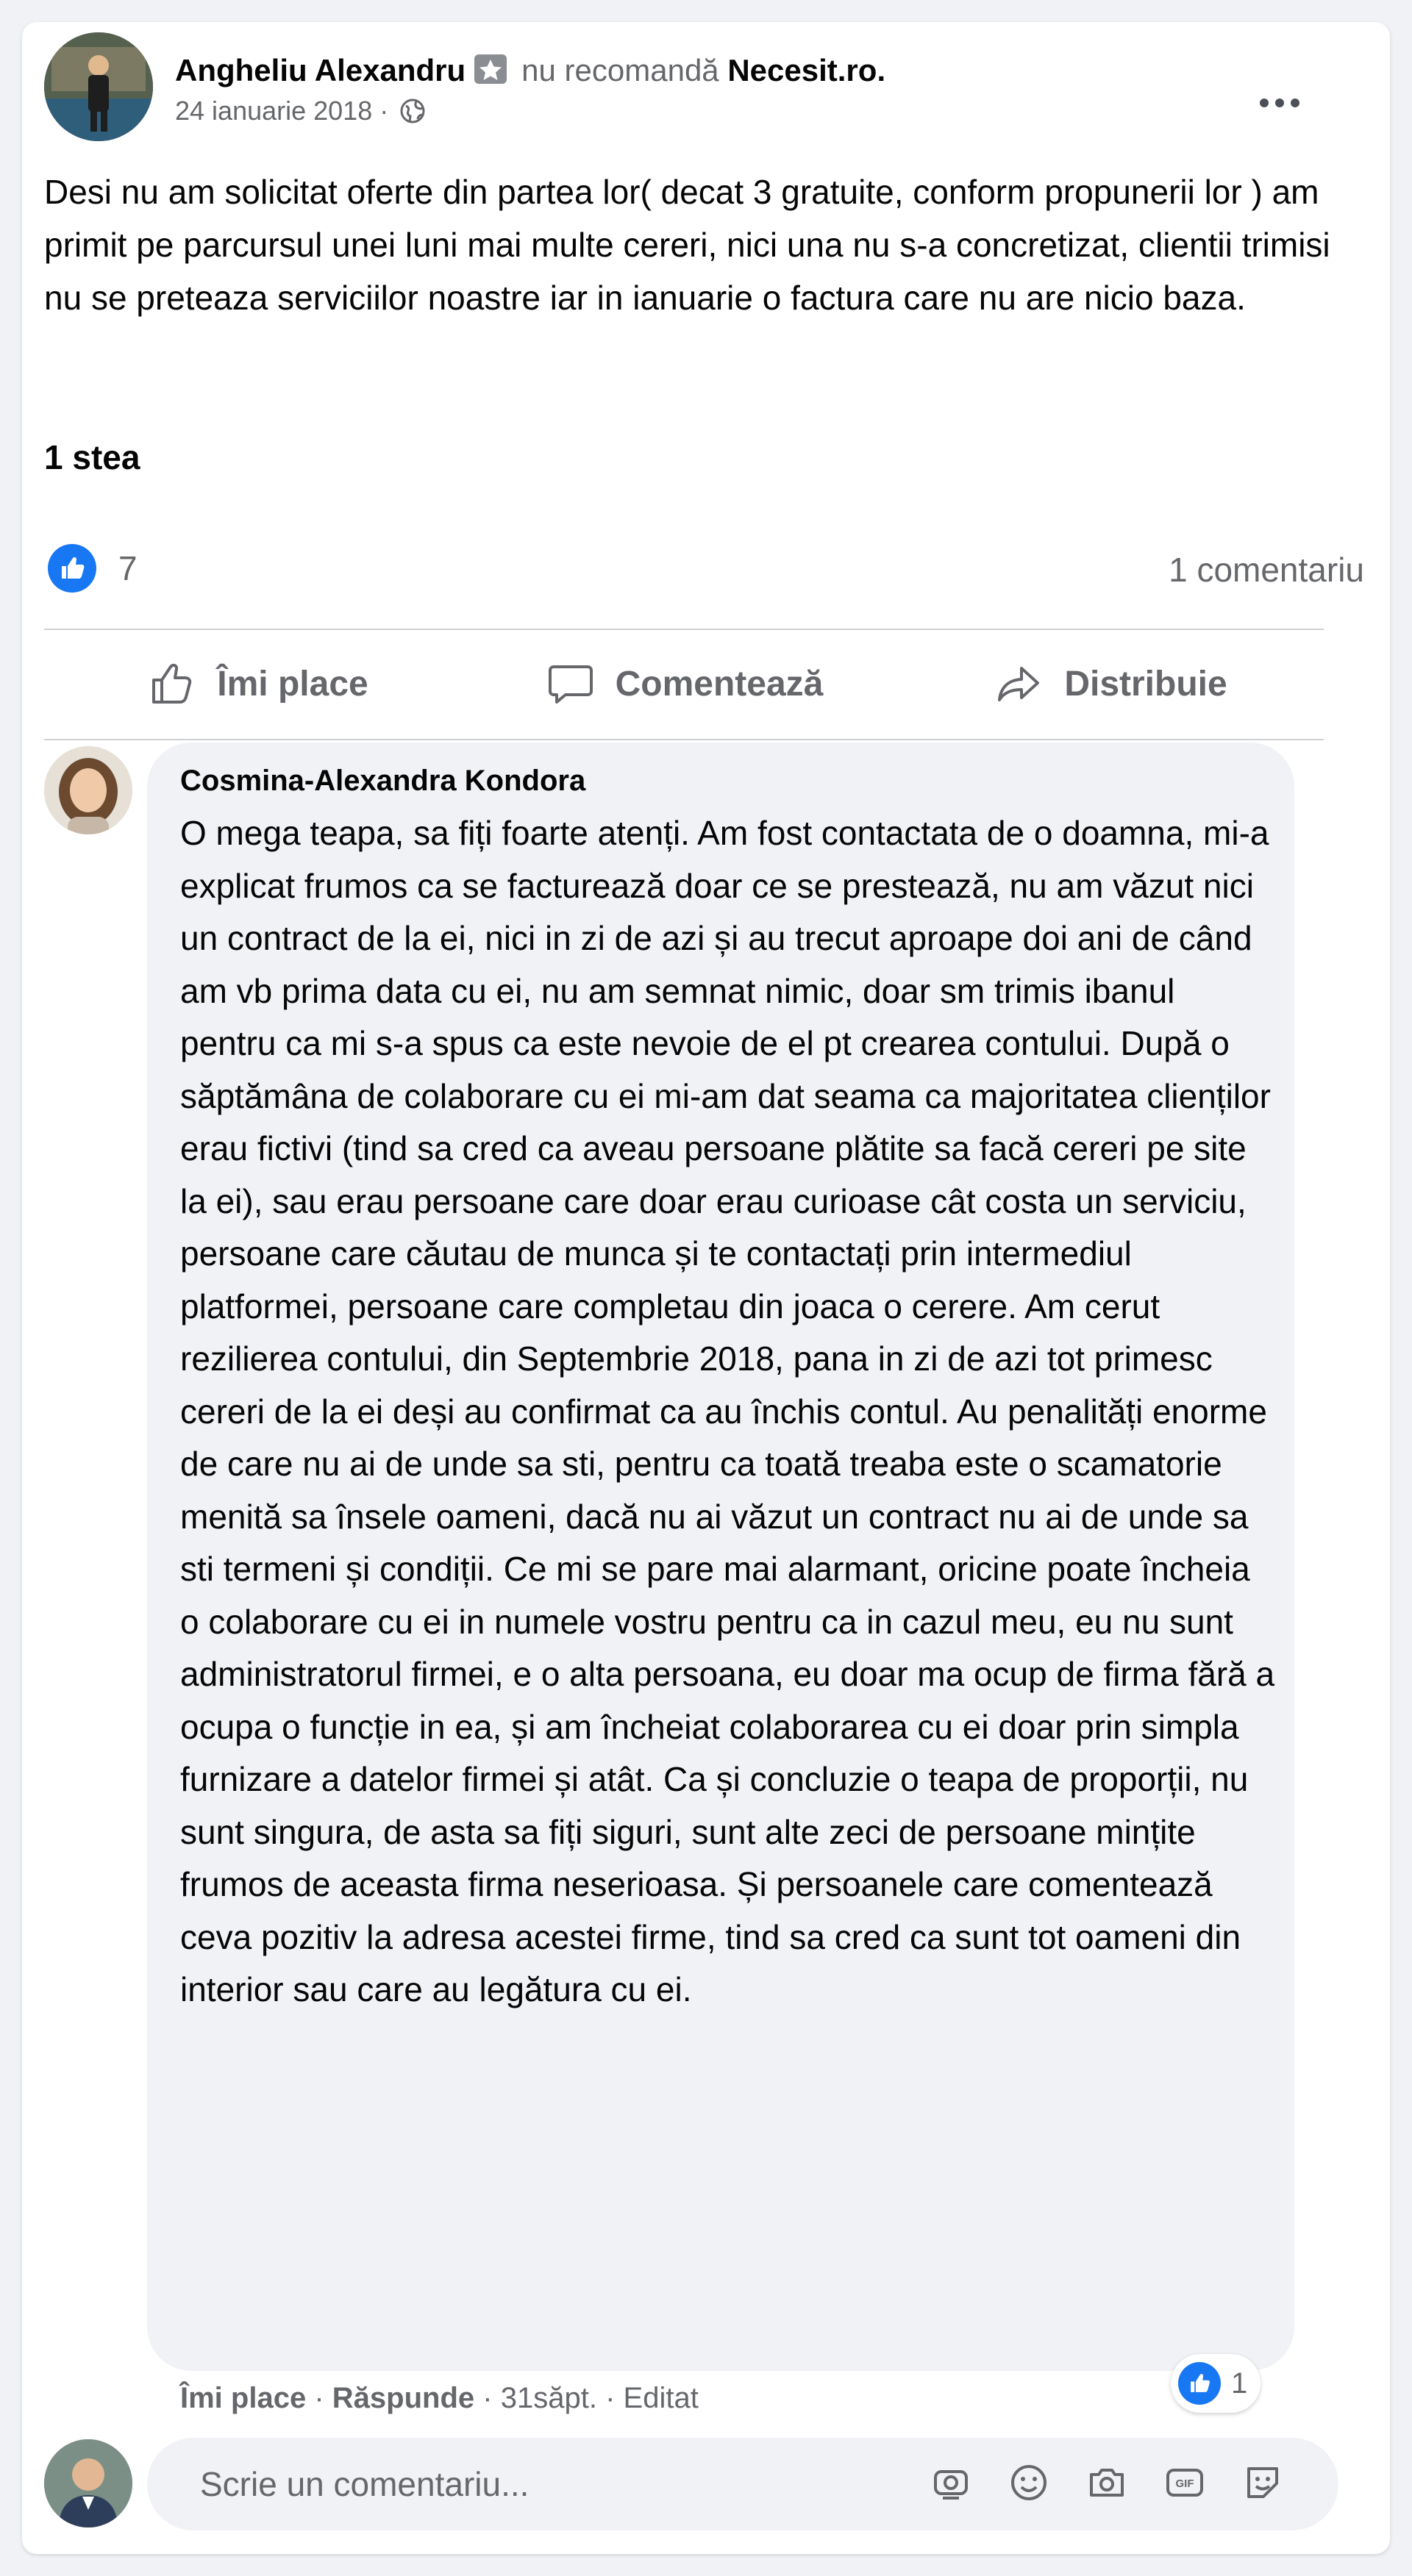  I want to click on comment-reply-link: Răspunde, so click(403, 2398).